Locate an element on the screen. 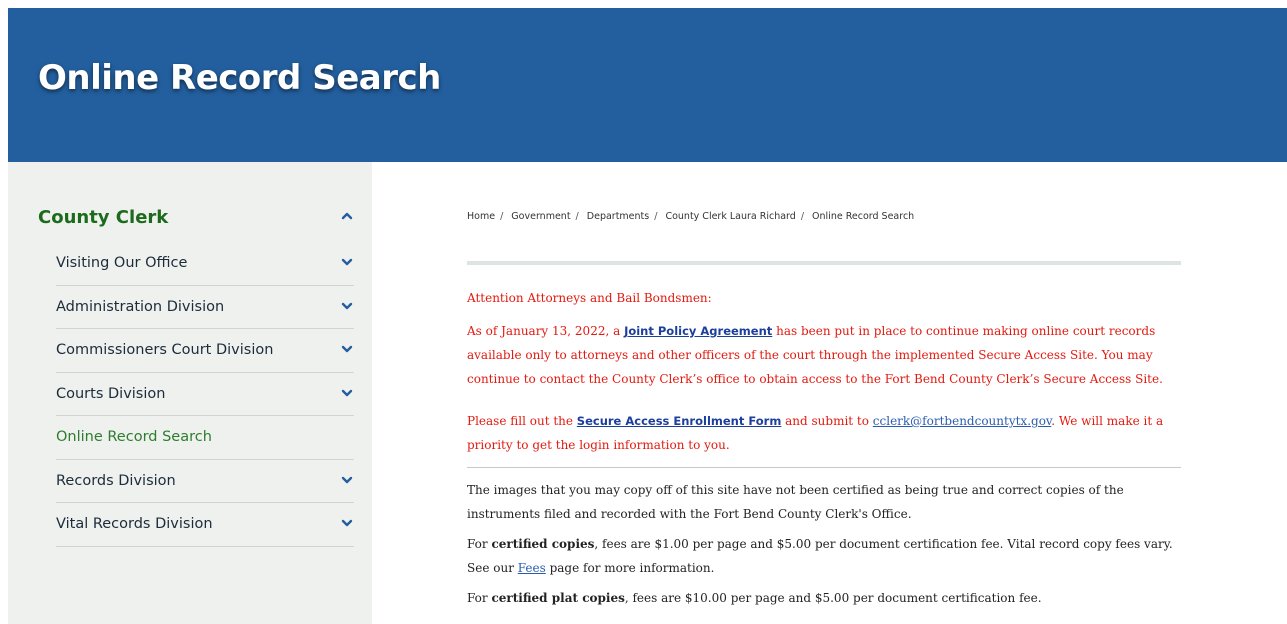 The height and width of the screenshot is (624, 1287). sidebar-item-online-record-search: Online Record Search is located at coordinates (205, 438).